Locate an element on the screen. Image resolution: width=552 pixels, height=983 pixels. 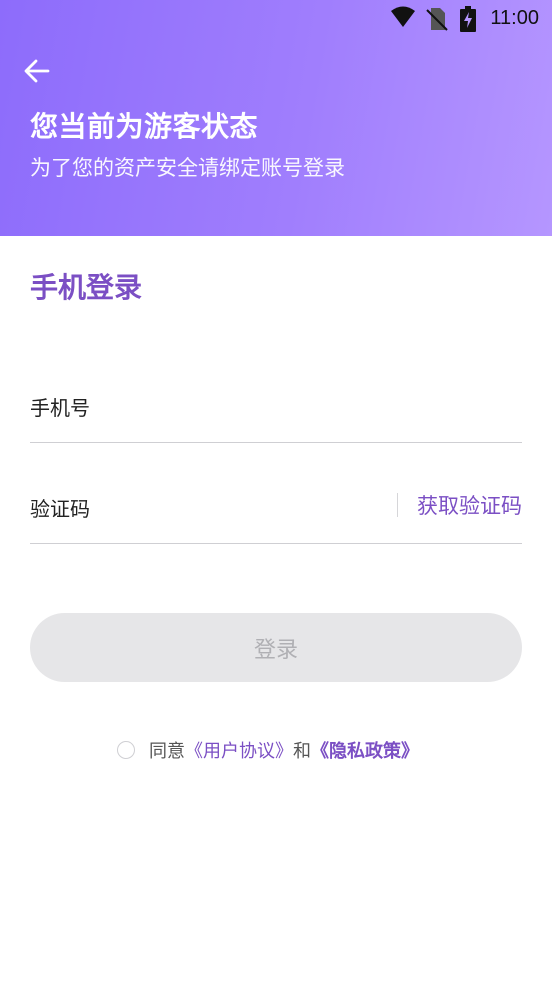
arrow-left-icon is located at coordinates (37, 71).